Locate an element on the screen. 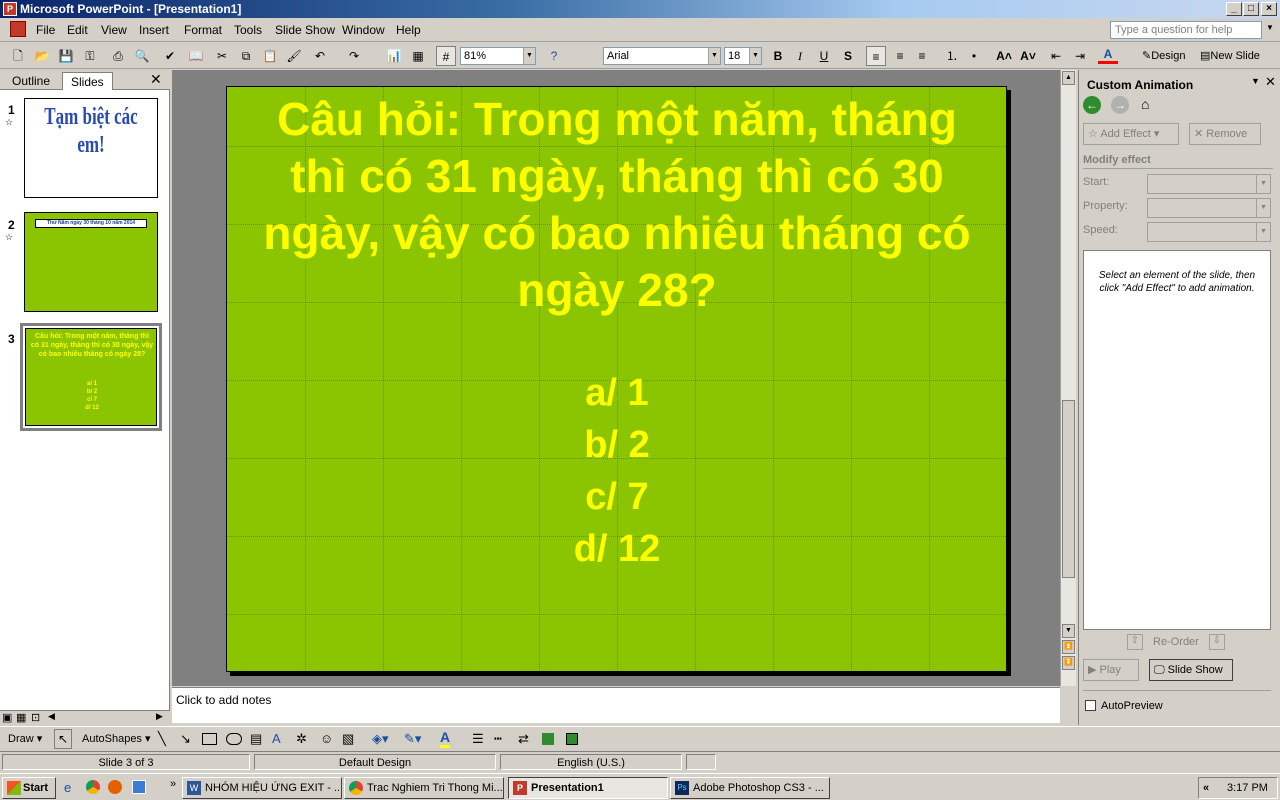 The image size is (1280, 800). menu-tools: Tools is located at coordinates (248, 30).